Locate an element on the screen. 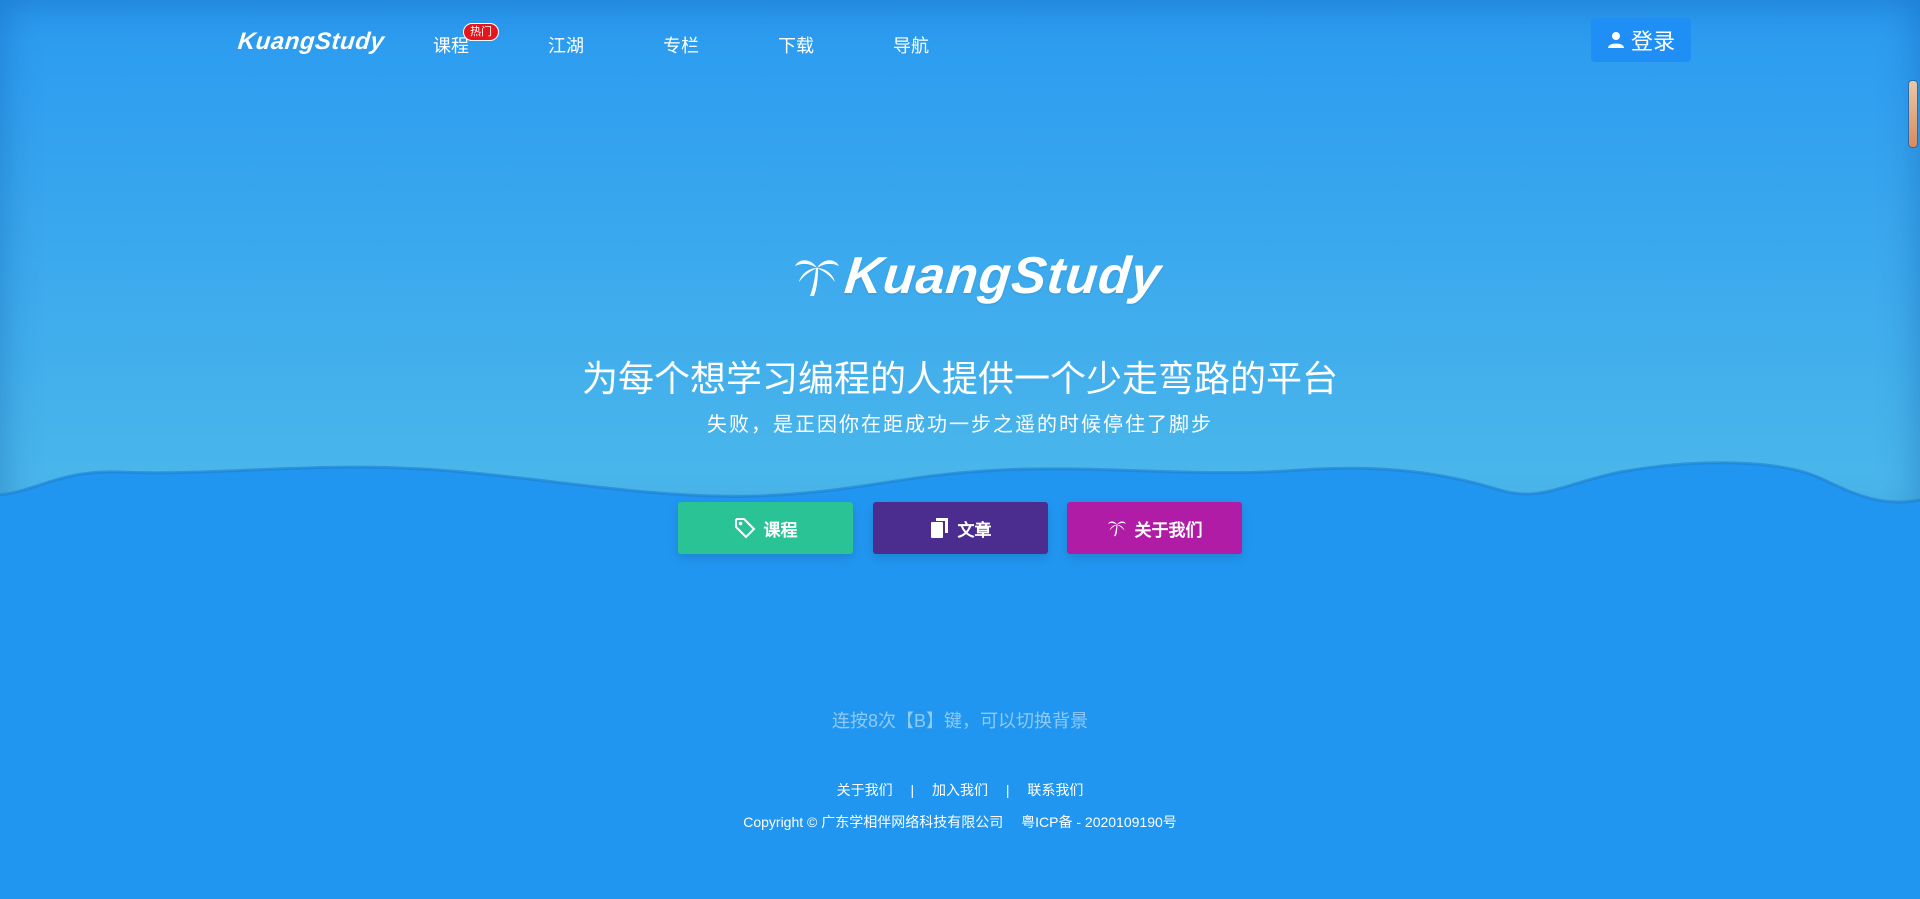 This screenshot has height=899, width=1920. hot-badge: 热门 is located at coordinates (481, 32).